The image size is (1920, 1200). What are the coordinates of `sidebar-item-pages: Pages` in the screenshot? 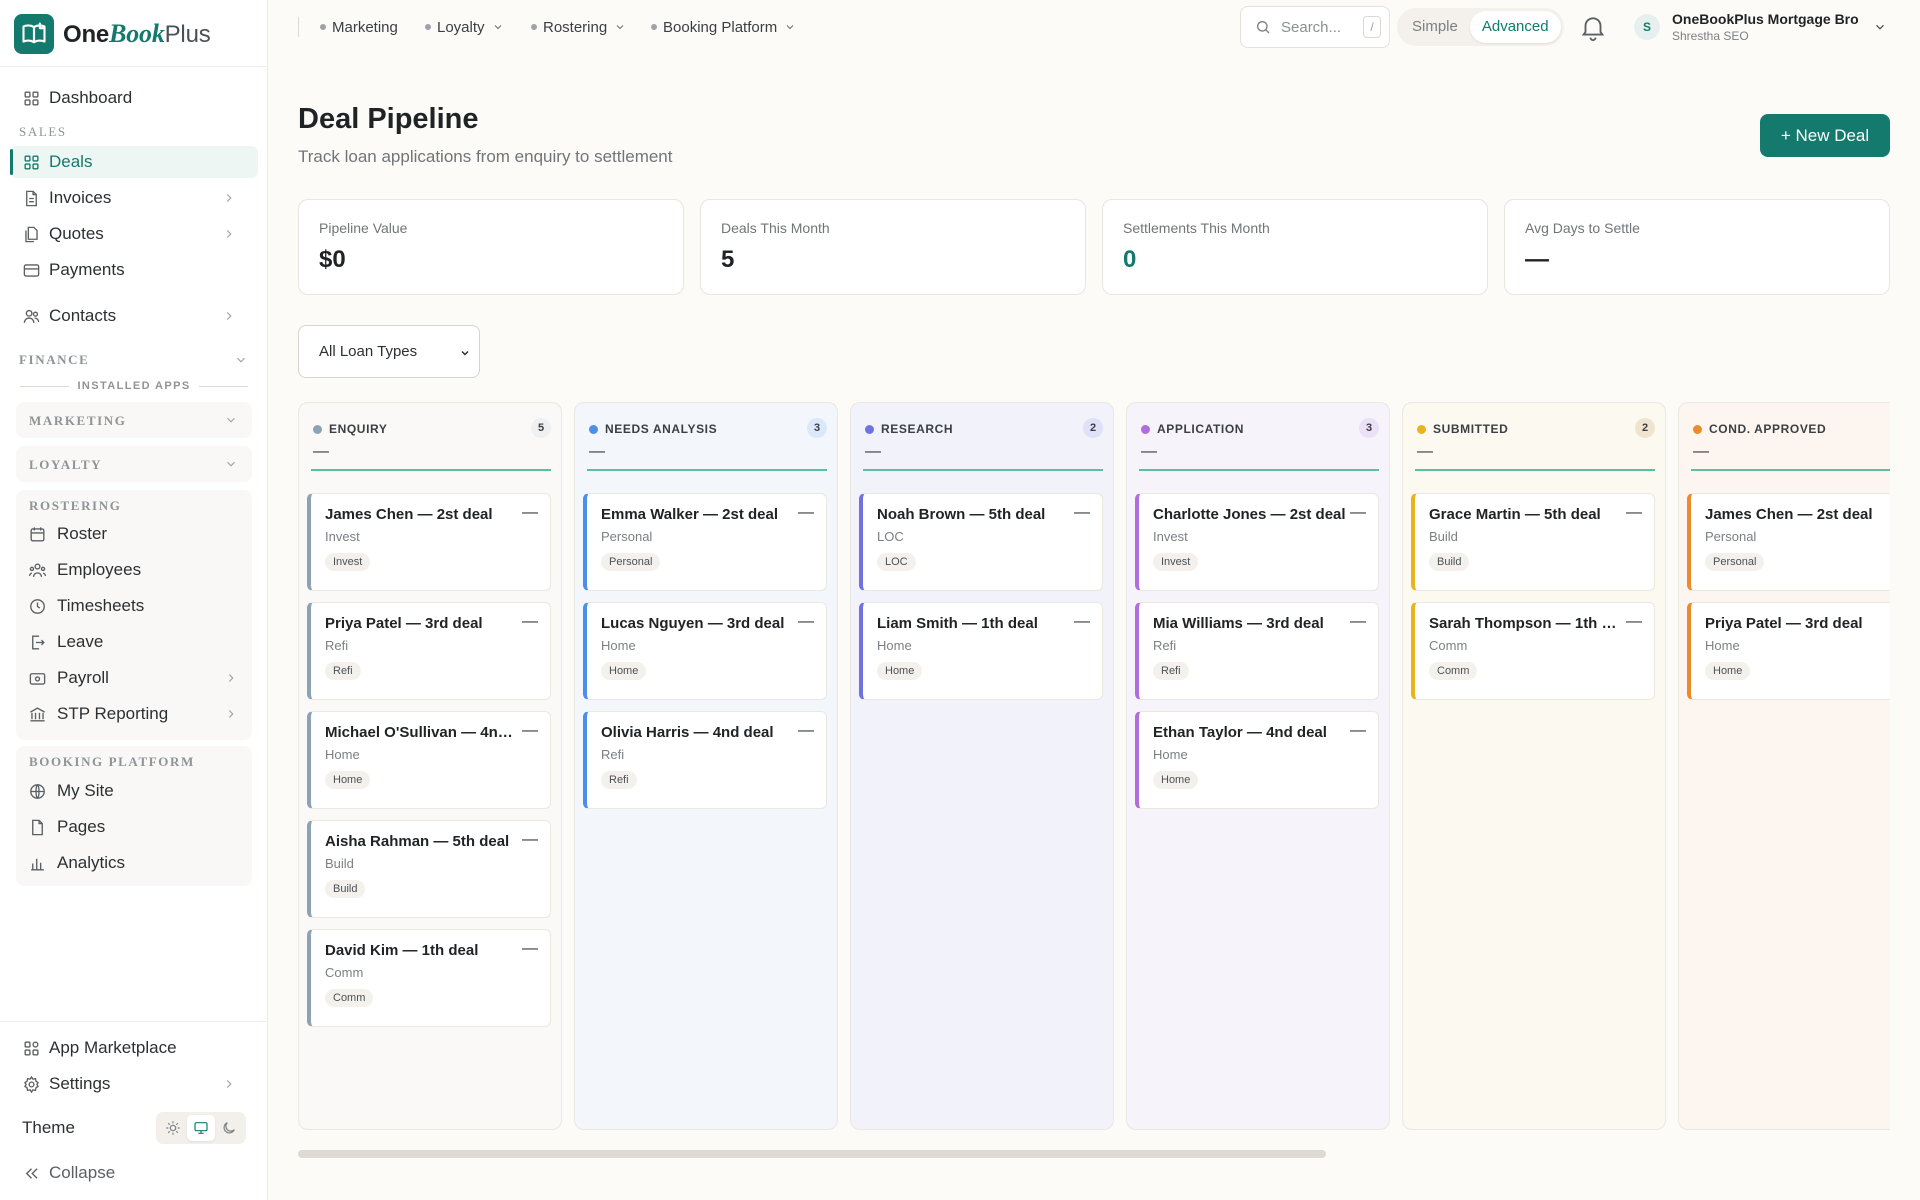 It's located at (66, 827).